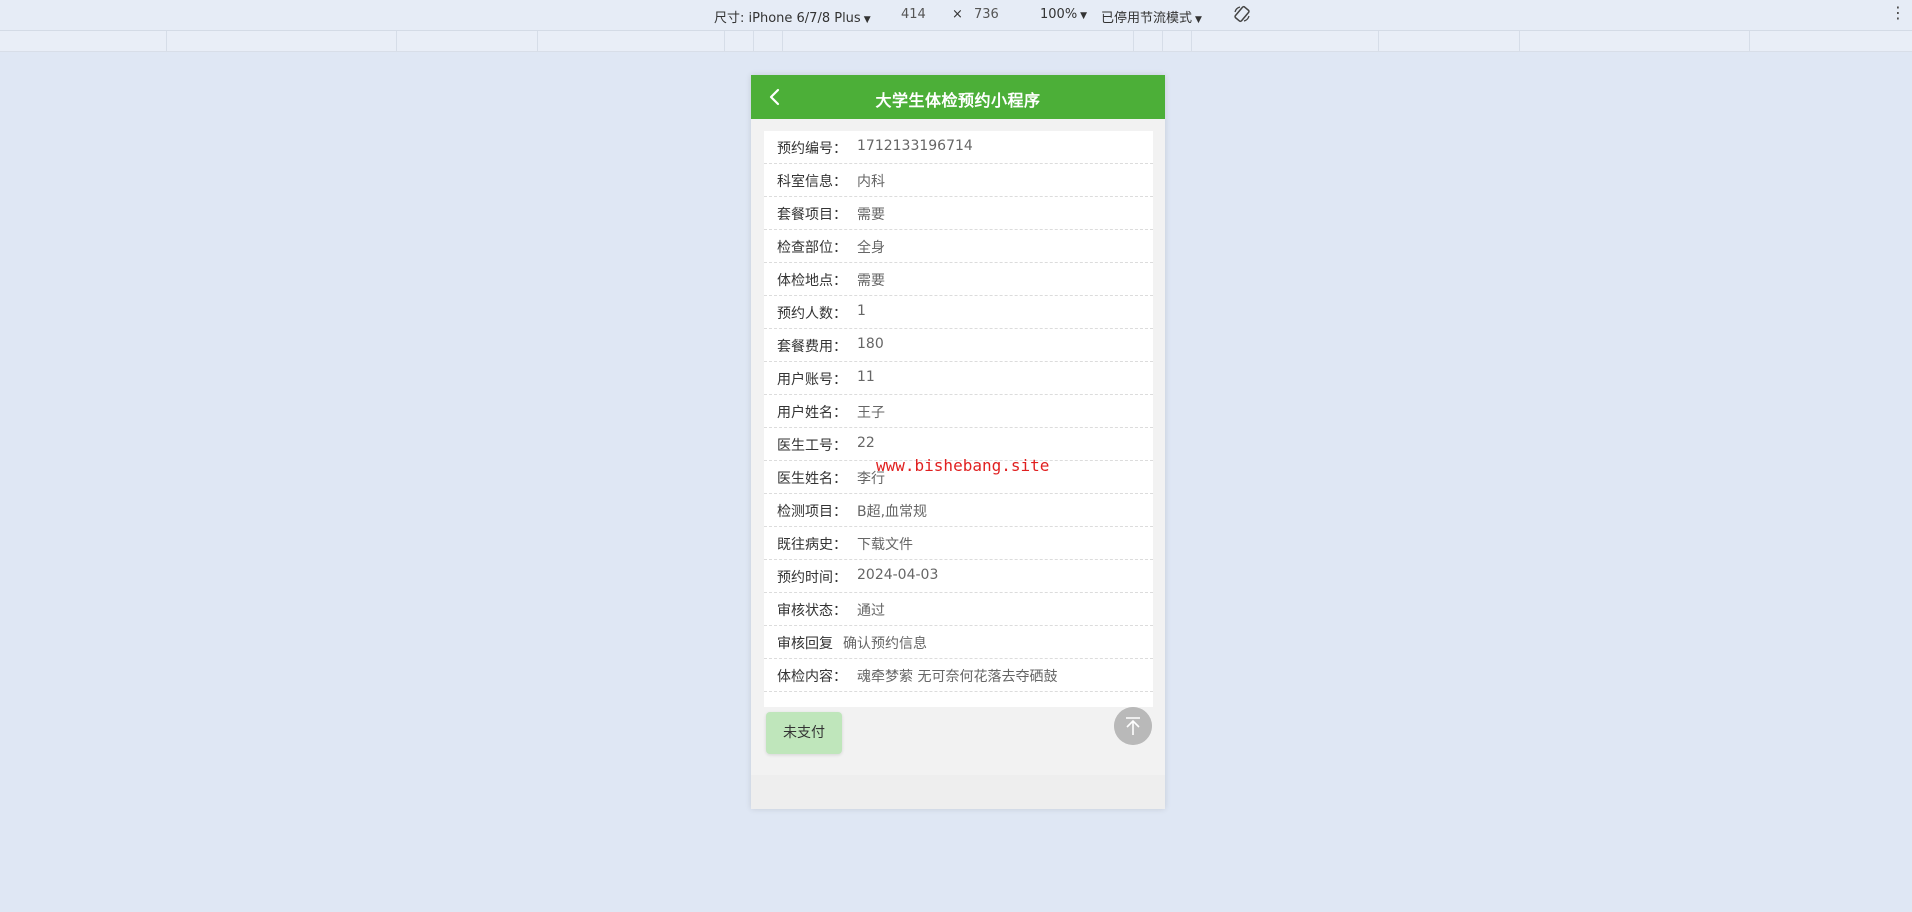 This screenshot has width=1912, height=912. Describe the element at coordinates (963, 465) in the screenshot. I see `watermark: www.bishebang.site` at that location.